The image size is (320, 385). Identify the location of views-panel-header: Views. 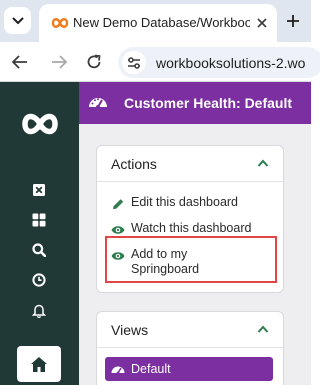
(190, 330).